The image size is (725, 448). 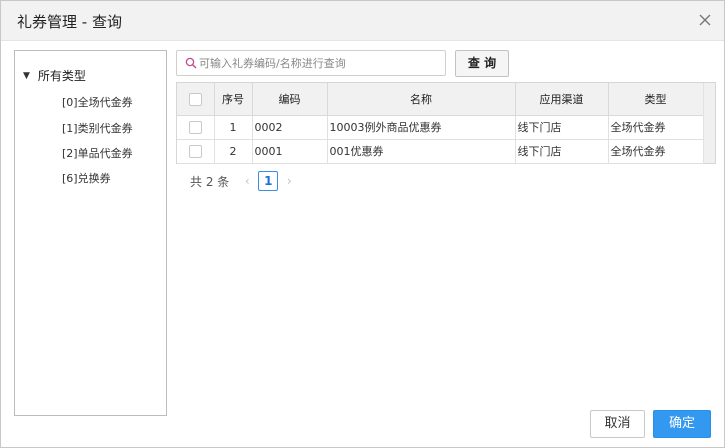 What do you see at coordinates (656, 99) in the screenshot?
I see `col-header-type: 类型` at bounding box center [656, 99].